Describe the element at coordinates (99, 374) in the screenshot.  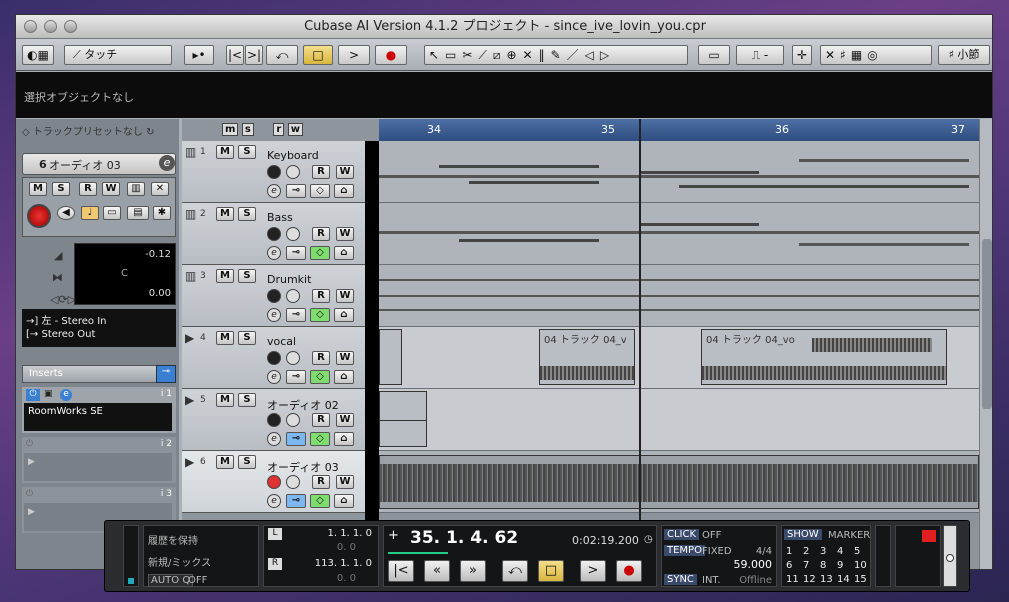
I see `inserts-section-header: Inserts` at that location.